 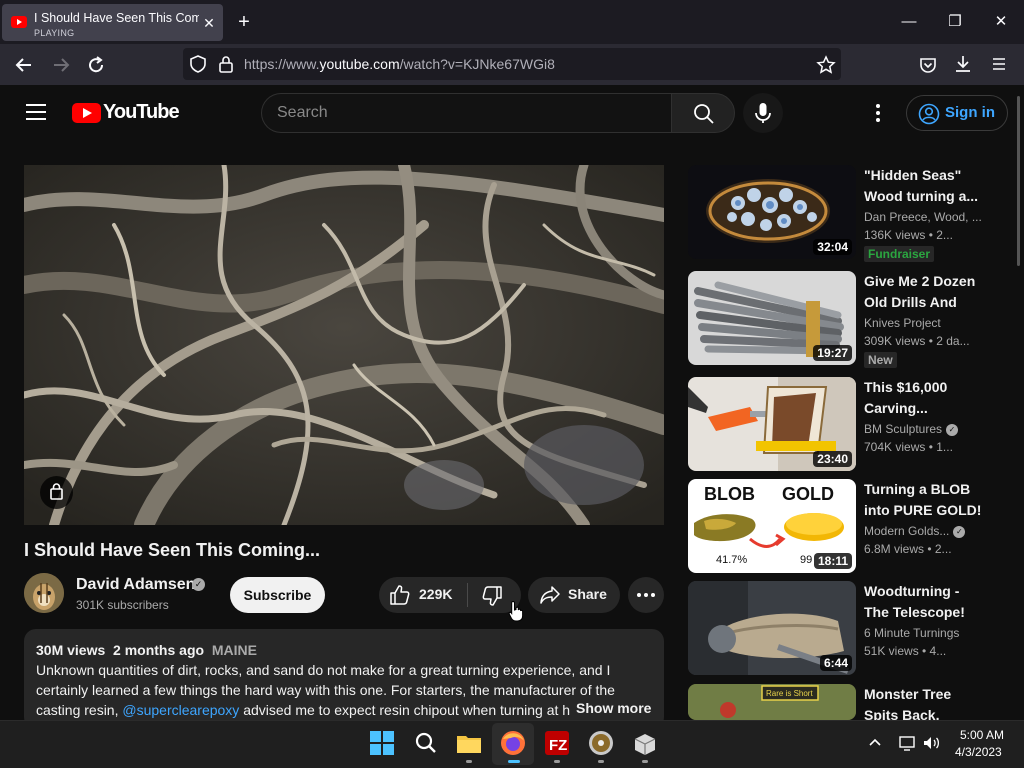 What do you see at coordinates (878, 113) in the screenshot?
I see `settings-menu-icon` at bounding box center [878, 113].